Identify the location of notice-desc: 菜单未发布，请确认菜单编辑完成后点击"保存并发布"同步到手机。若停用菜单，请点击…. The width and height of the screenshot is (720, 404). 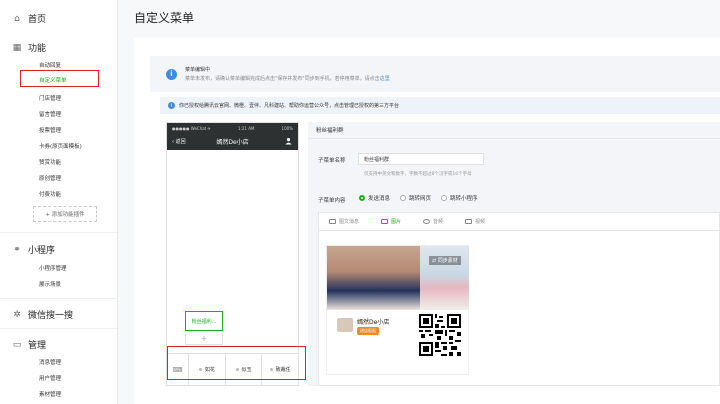
(287, 79).